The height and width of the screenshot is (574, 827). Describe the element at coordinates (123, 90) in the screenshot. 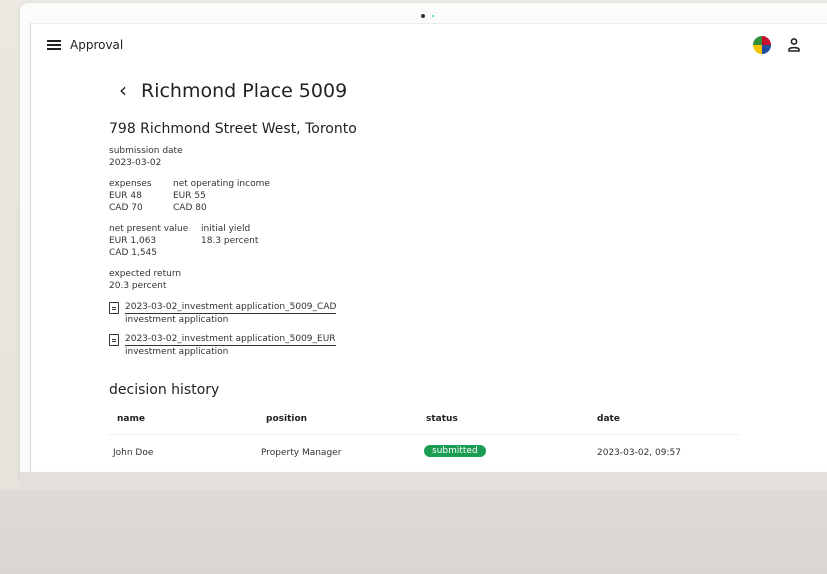

I see `chevron-left-icon: ‹` at that location.